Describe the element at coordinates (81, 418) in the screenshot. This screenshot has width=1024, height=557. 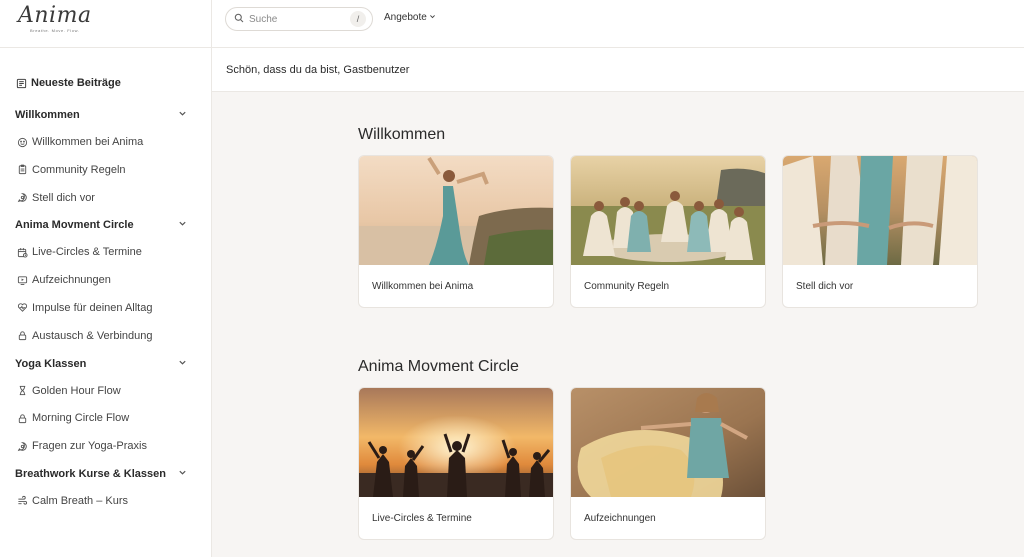
I see `sidebar-item-label: Morning Circle Flow` at that location.